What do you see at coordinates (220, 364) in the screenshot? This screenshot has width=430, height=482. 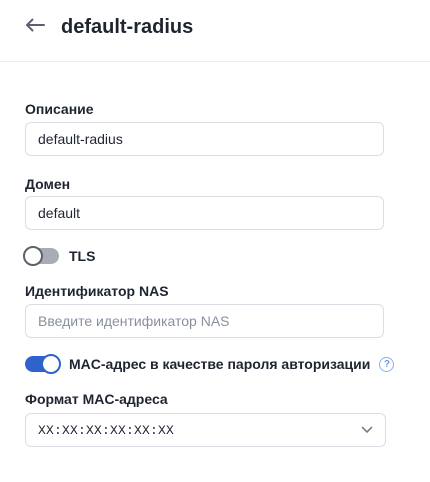 I see `mac-password-label: MAC-адрес в качестве пароля авторизации` at bounding box center [220, 364].